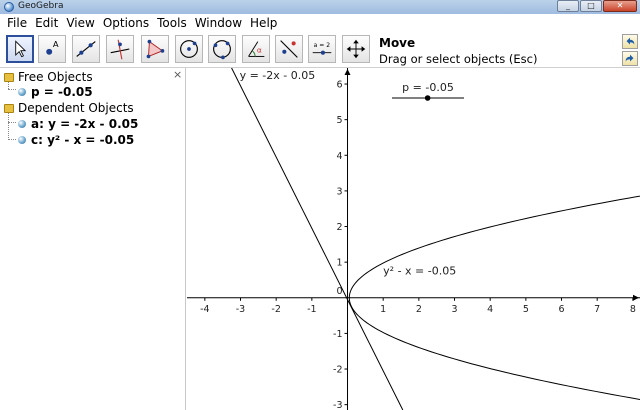 This screenshot has width=640, height=410. Describe the element at coordinates (55, 77) in the screenshot. I see `free-objects-label: Free Objects` at that location.